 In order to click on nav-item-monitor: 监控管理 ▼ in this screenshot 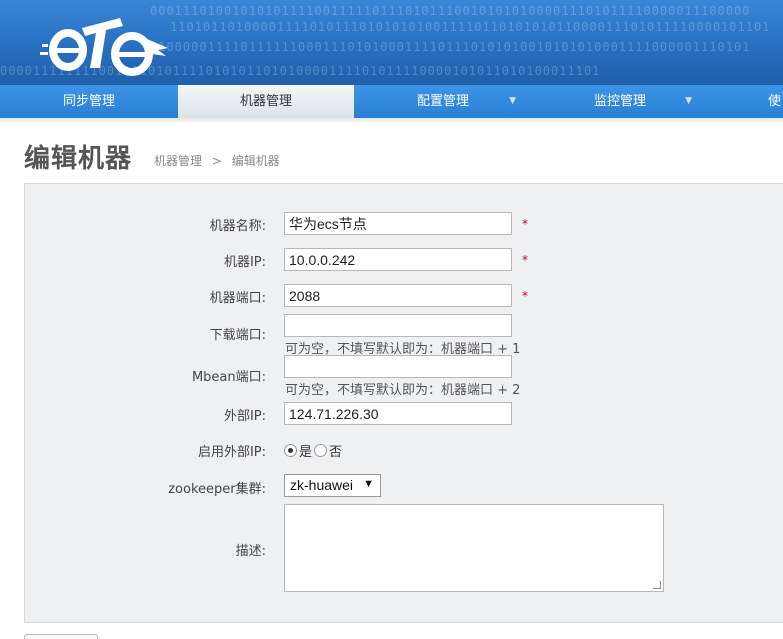, I will do `click(620, 101)`.